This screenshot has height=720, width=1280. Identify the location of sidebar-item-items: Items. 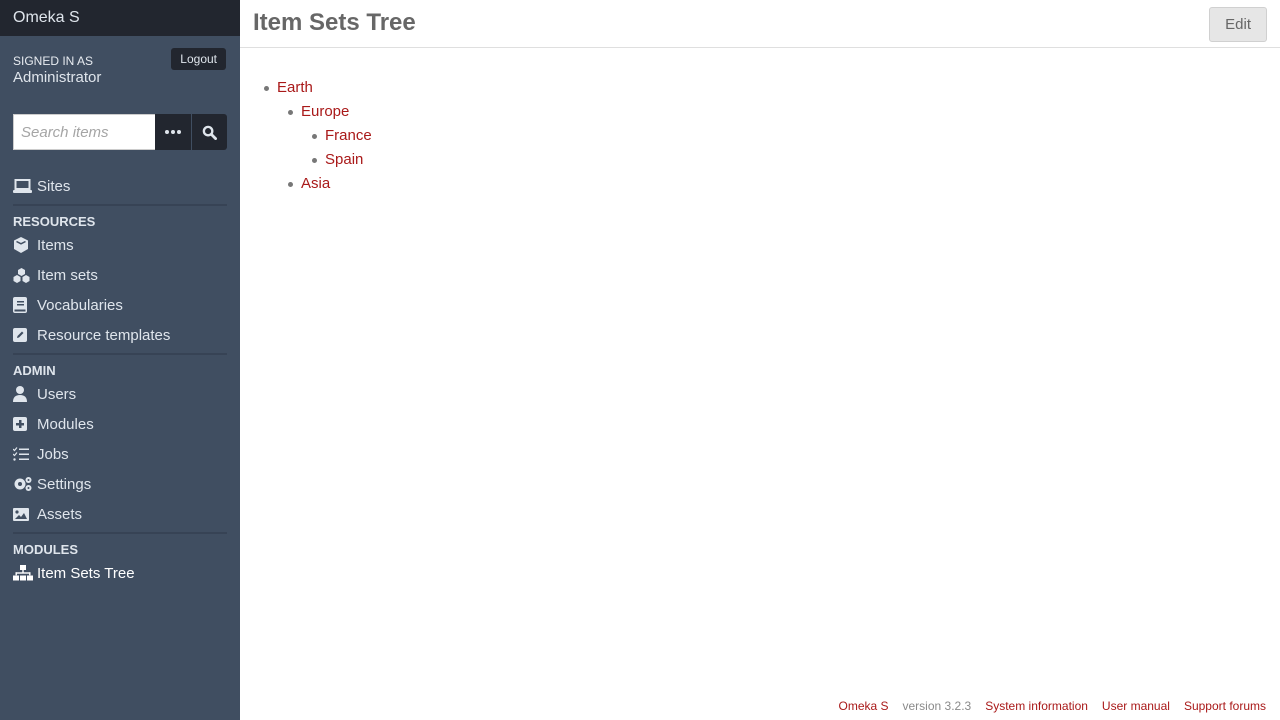
(120, 245).